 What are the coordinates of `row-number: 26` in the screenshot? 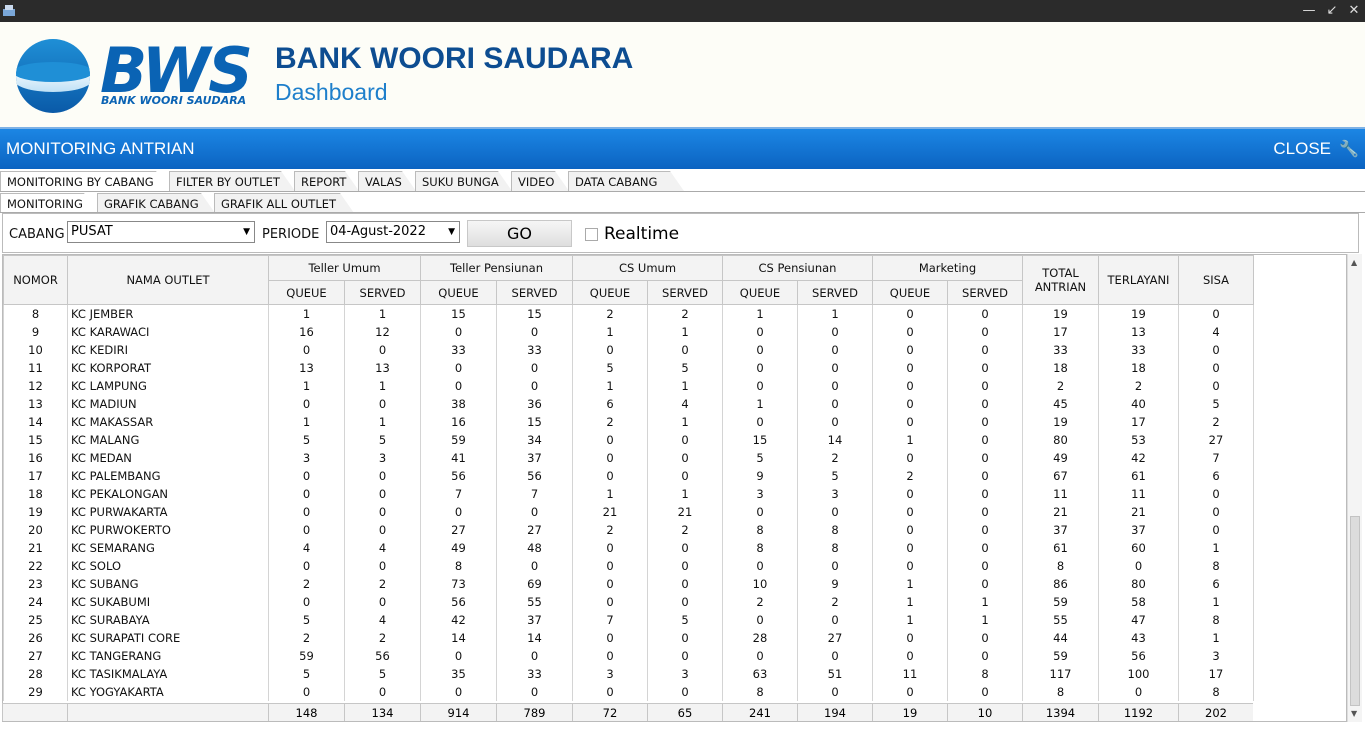 It's located at (35, 638).